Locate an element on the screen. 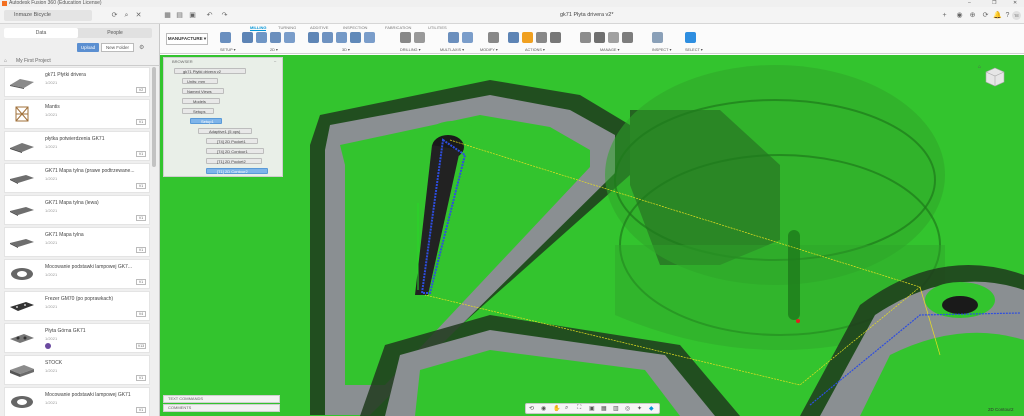 This screenshot has width=1024, height=416. version-badge: V2 is located at coordinates (141, 90).